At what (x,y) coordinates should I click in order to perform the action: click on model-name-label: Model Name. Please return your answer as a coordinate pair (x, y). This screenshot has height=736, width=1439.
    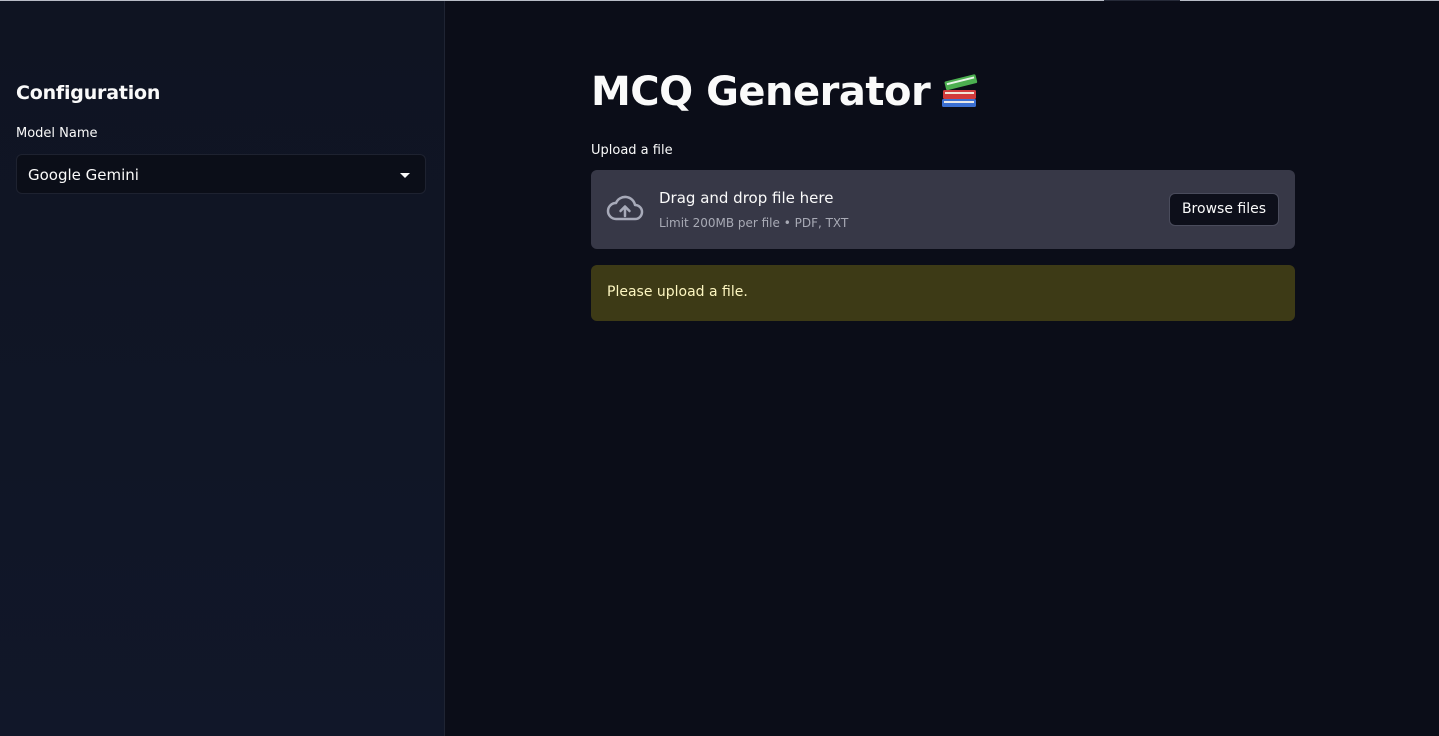
    Looking at the image, I should click on (57, 133).